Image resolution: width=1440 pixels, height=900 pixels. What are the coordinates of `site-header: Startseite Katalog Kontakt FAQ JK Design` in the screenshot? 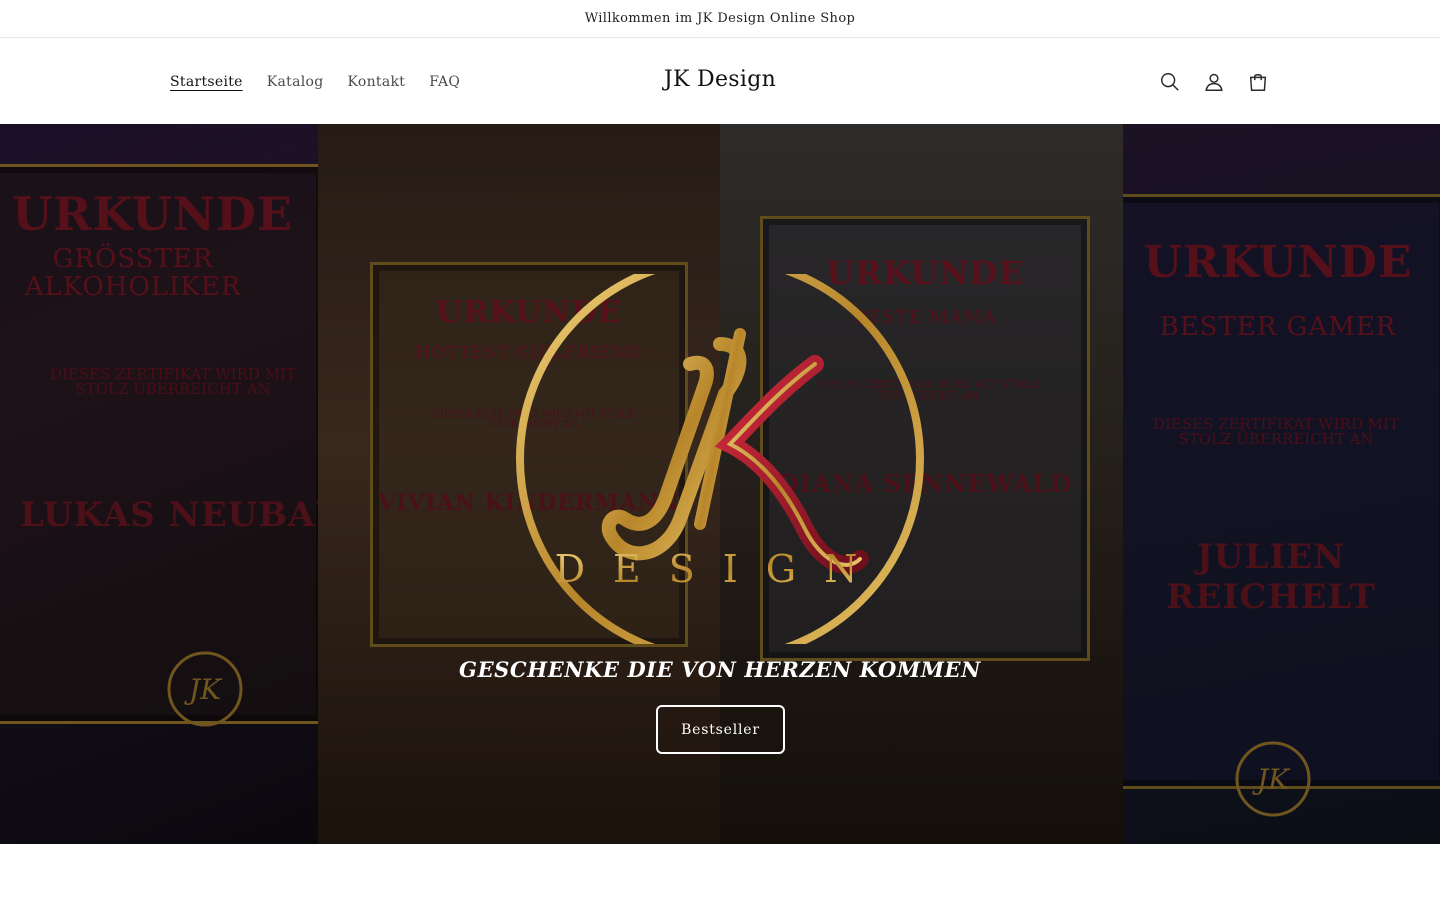 It's located at (720, 81).